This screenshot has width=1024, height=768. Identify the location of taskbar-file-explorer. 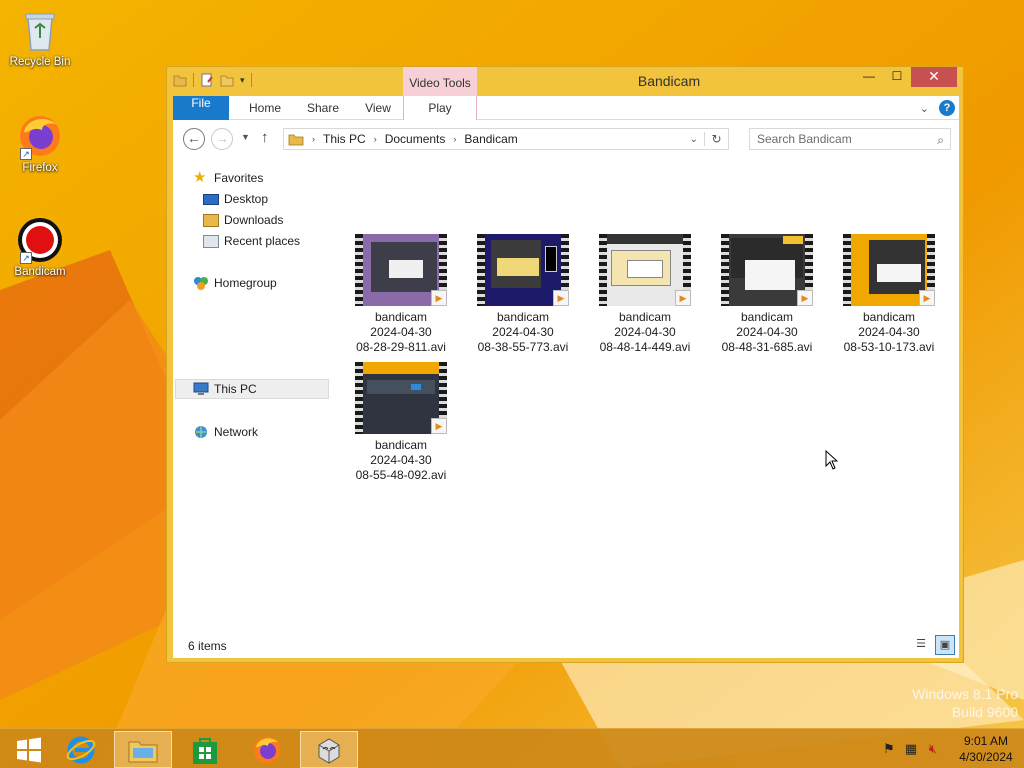
(143, 749).